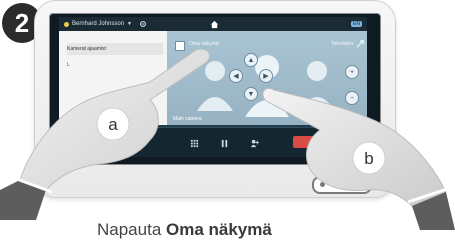 Image resolution: width=455 pixels, height=250 pixels. Describe the element at coordinates (143, 24) in the screenshot. I see `gear-icon` at that location.